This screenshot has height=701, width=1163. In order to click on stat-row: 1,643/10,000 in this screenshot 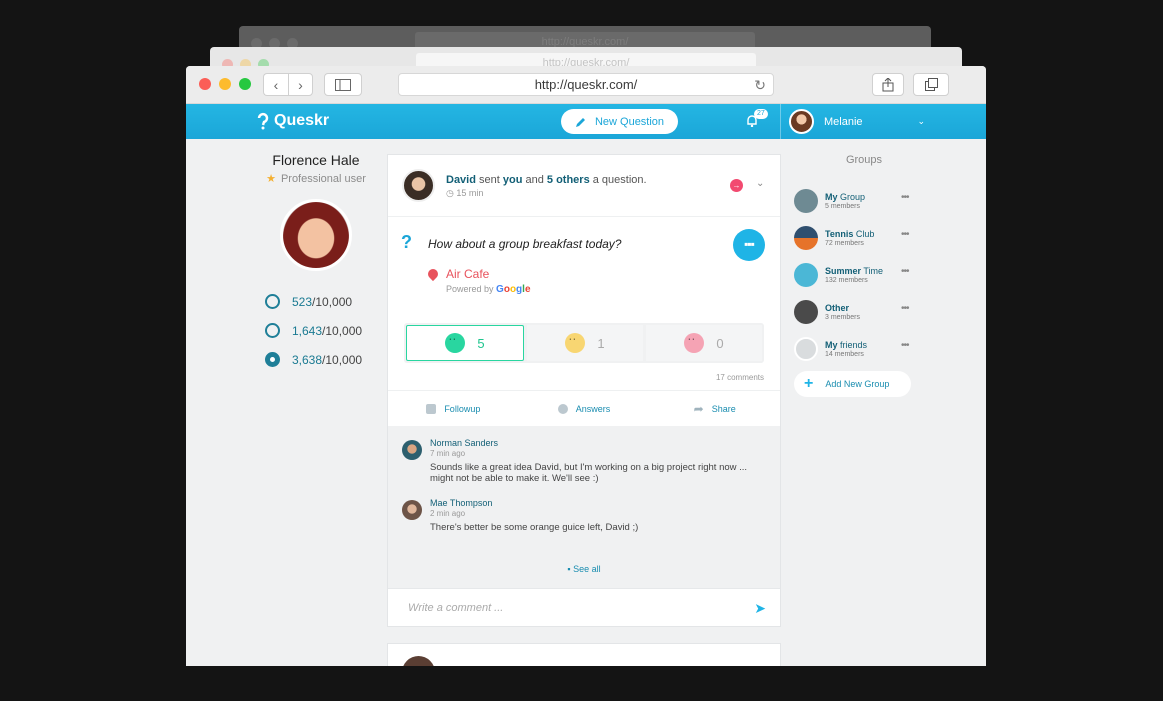, I will do `click(325, 330)`.